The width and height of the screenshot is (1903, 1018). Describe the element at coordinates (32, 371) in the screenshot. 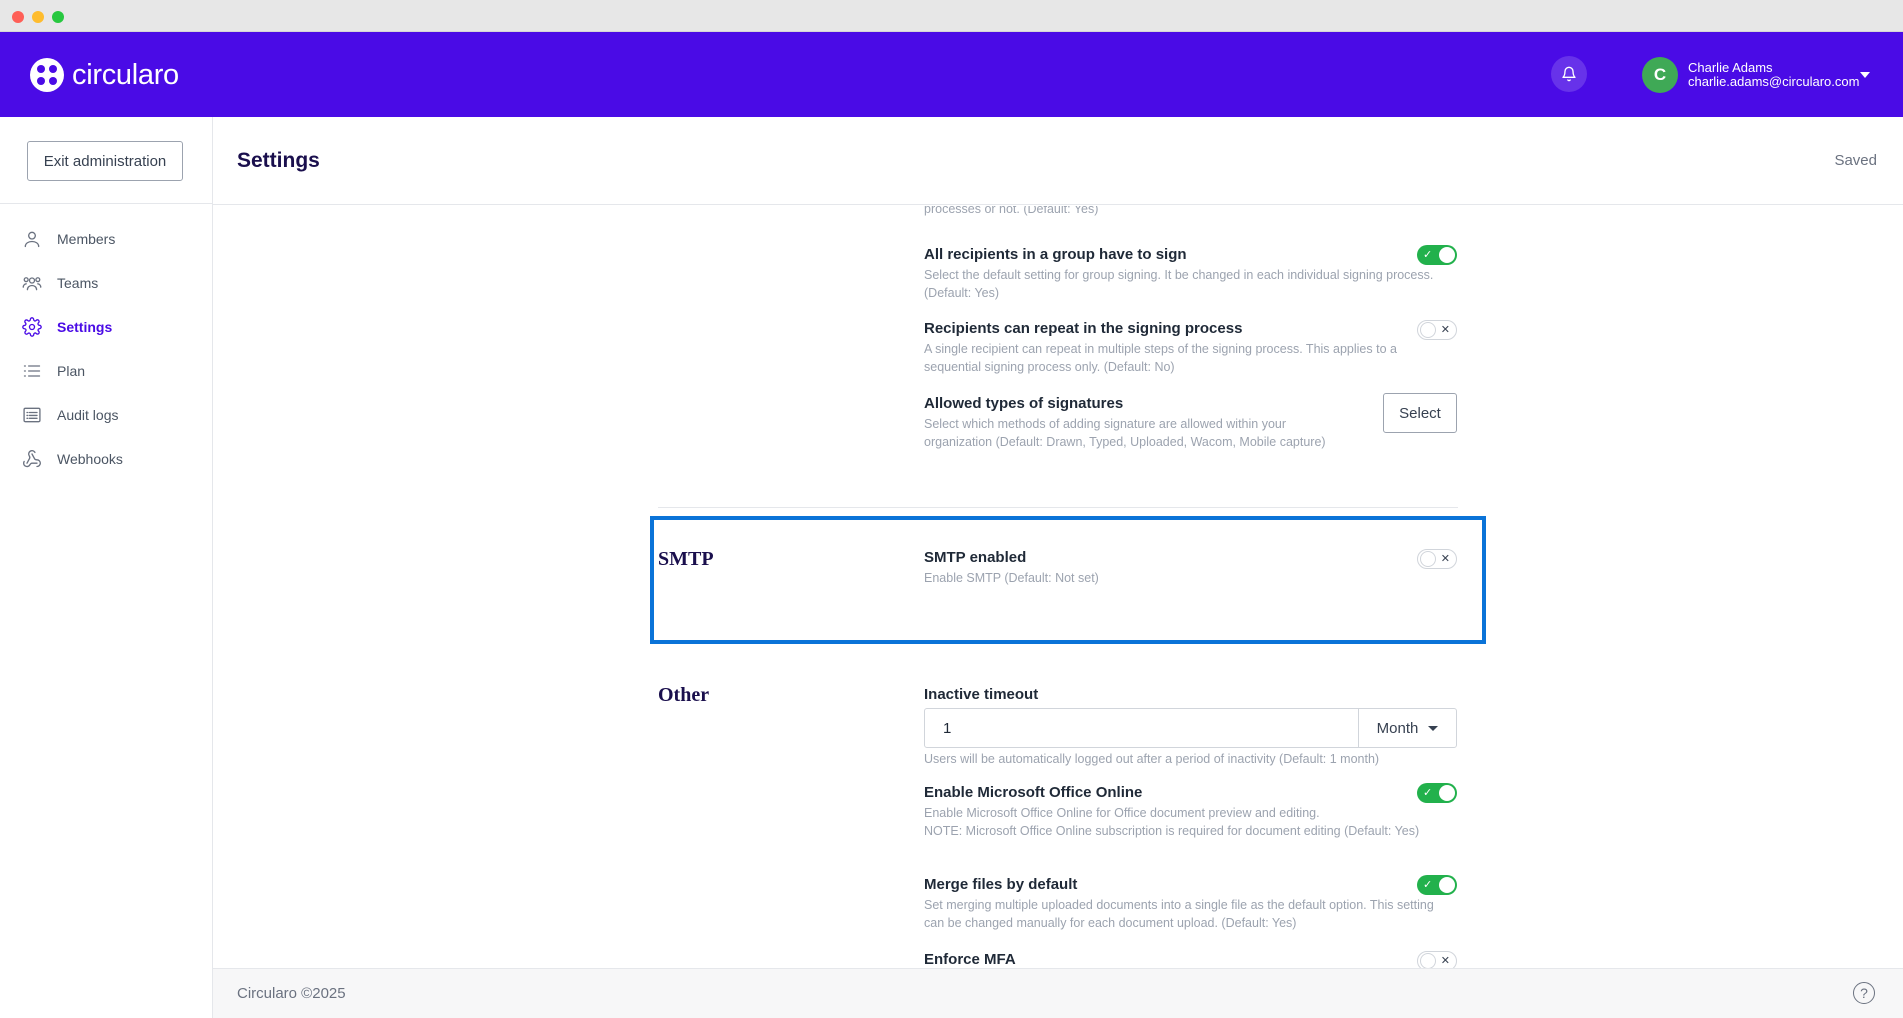

I see `list-icon` at that location.